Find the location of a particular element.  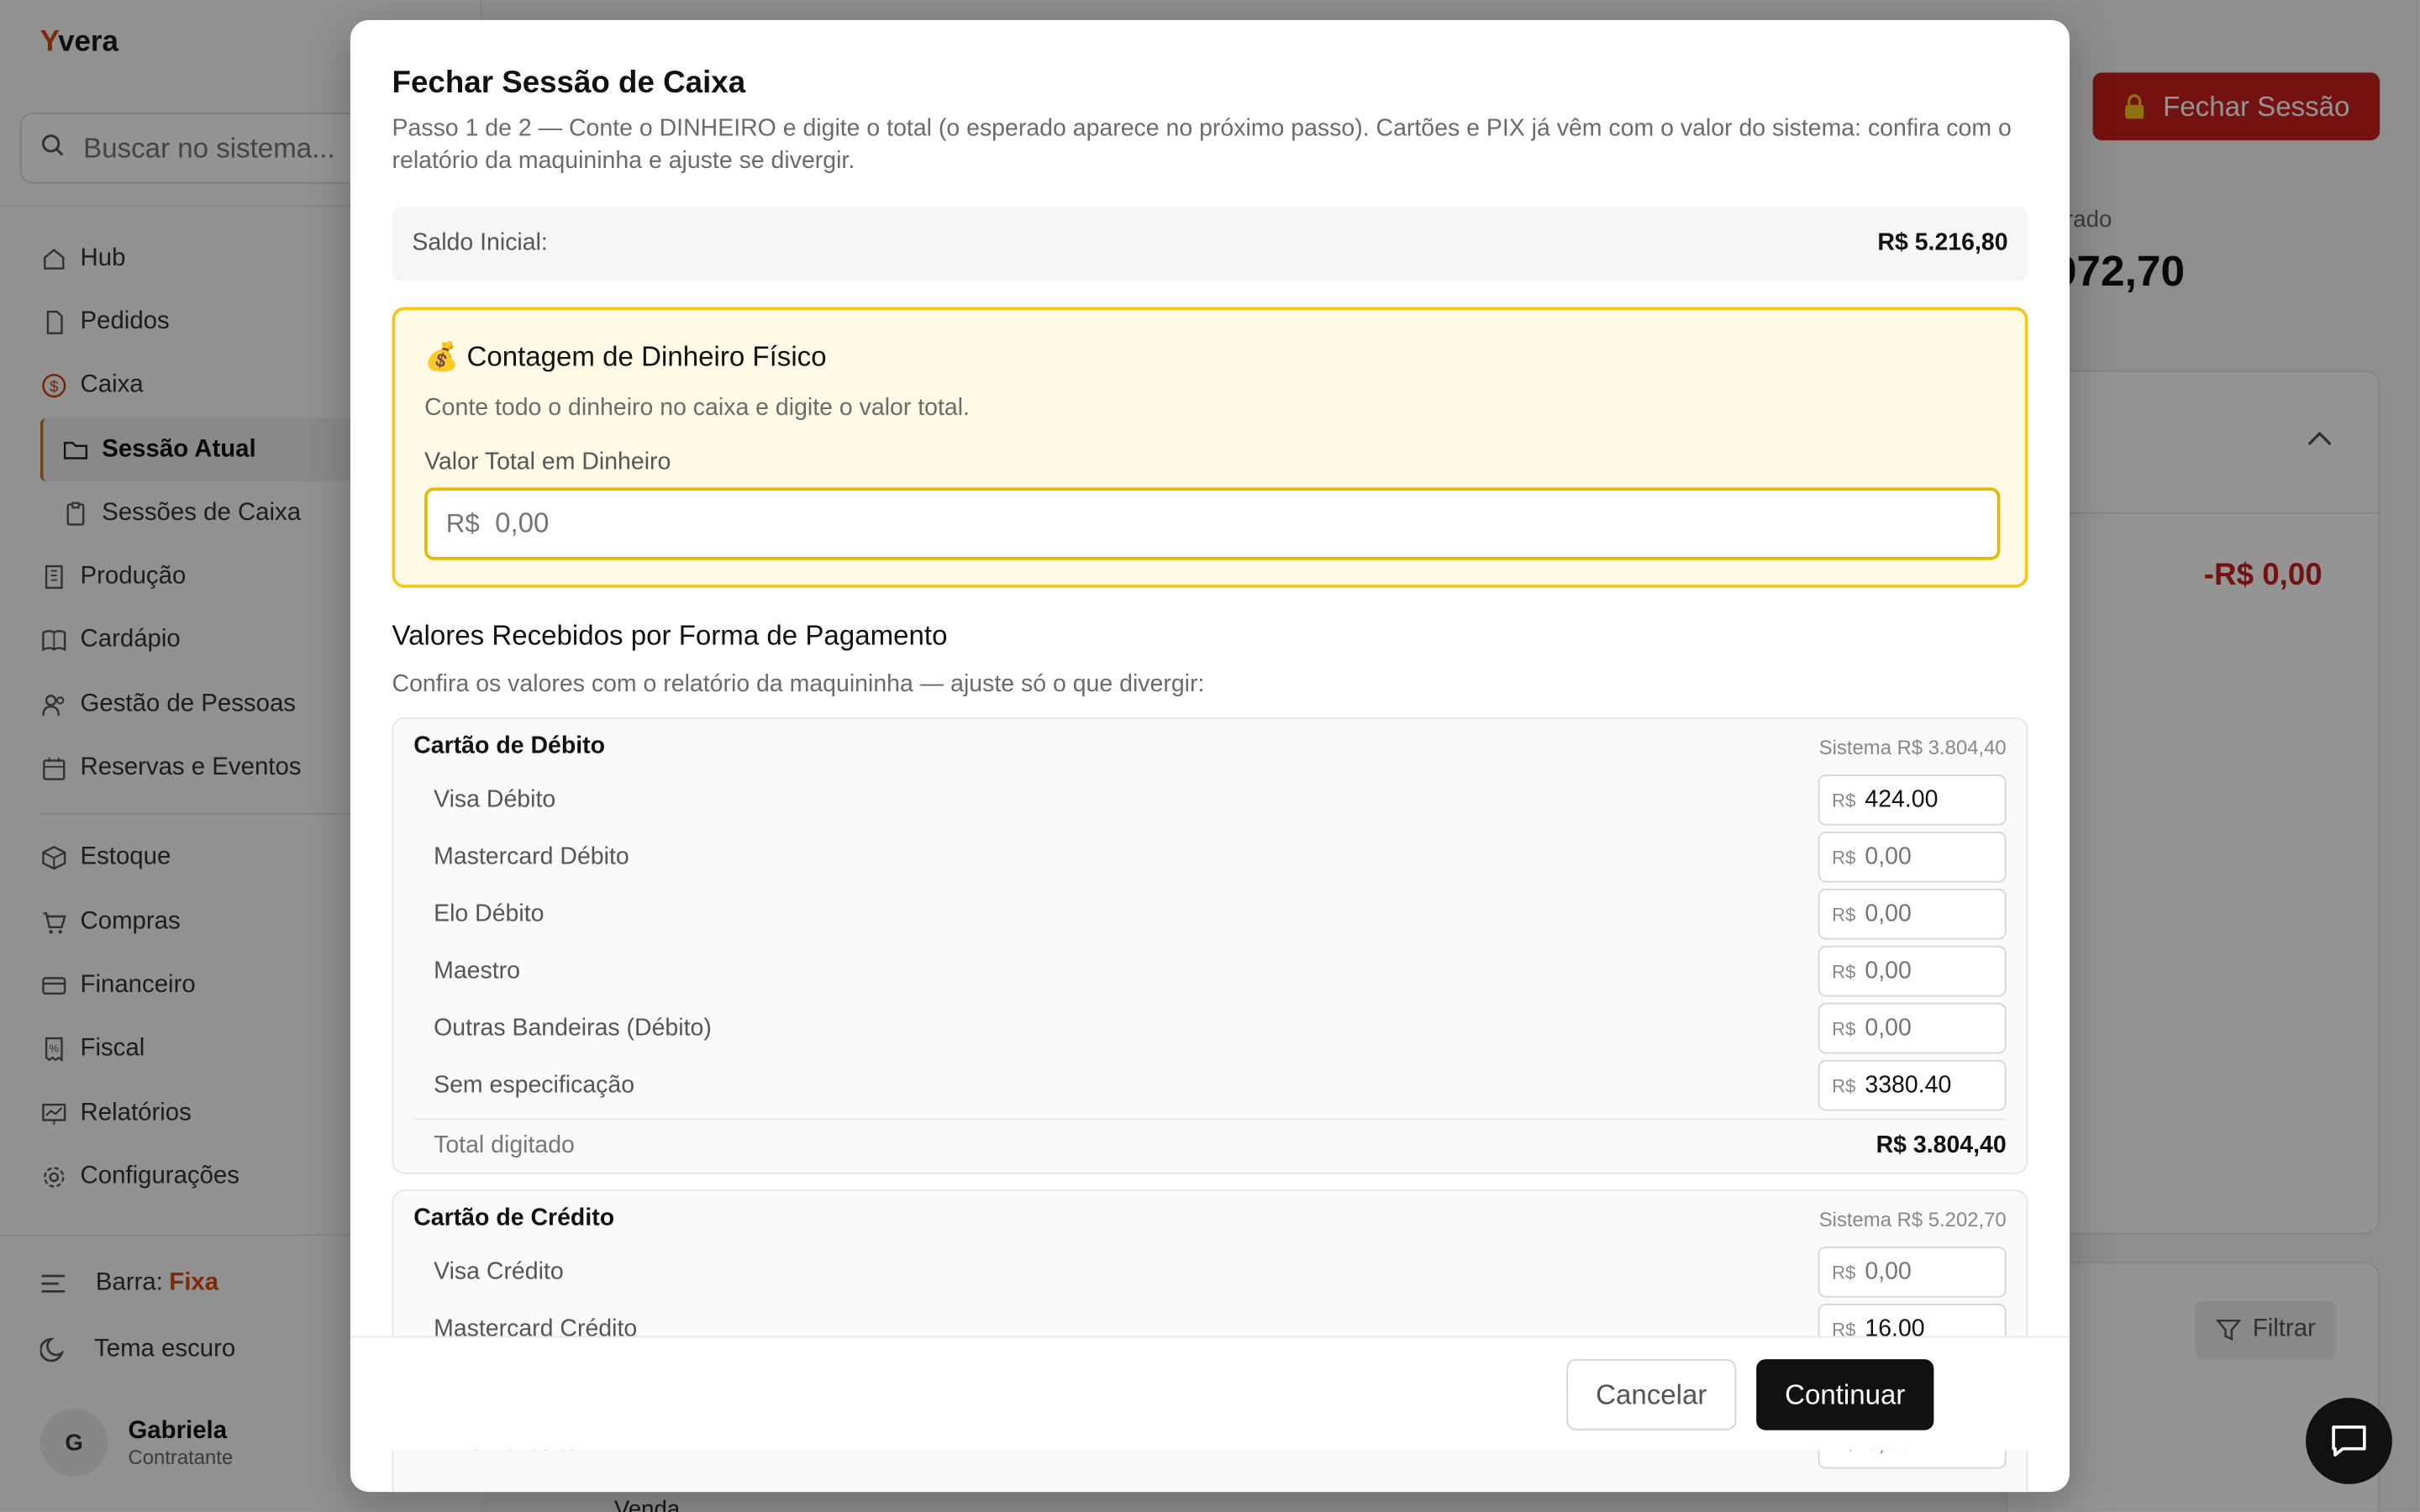

opening-balance-value: R$ 5.216,80 is located at coordinates (1942, 242).